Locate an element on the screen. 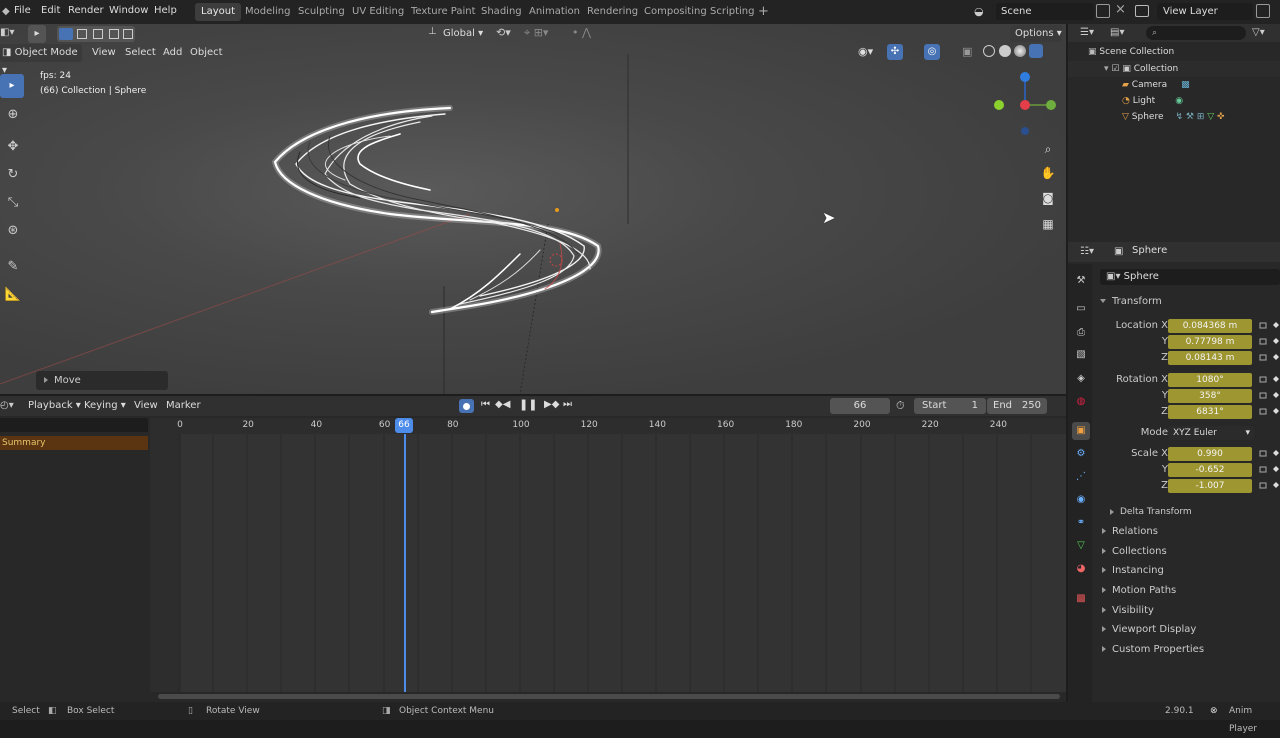 The height and width of the screenshot is (738, 1280). collection-checkbox-icon: ☑ is located at coordinates (1116, 69).